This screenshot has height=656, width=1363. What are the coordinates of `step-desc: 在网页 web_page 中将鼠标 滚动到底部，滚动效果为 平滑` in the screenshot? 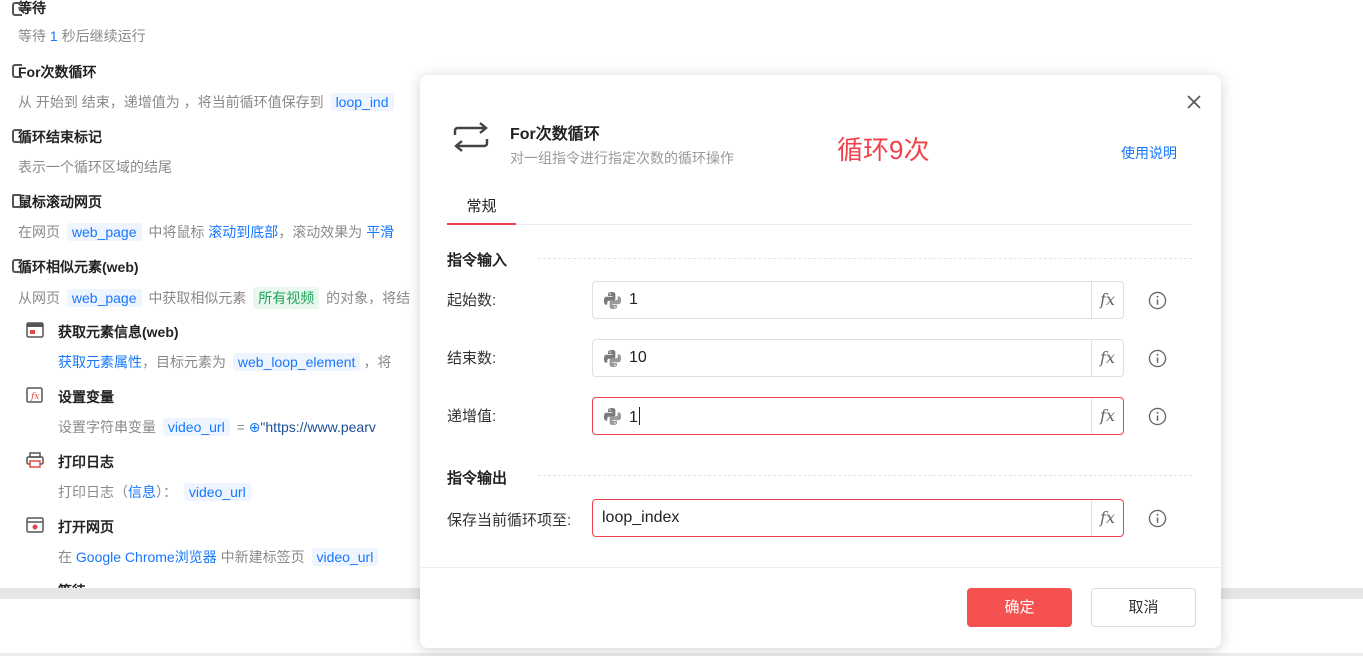 It's located at (206, 232).